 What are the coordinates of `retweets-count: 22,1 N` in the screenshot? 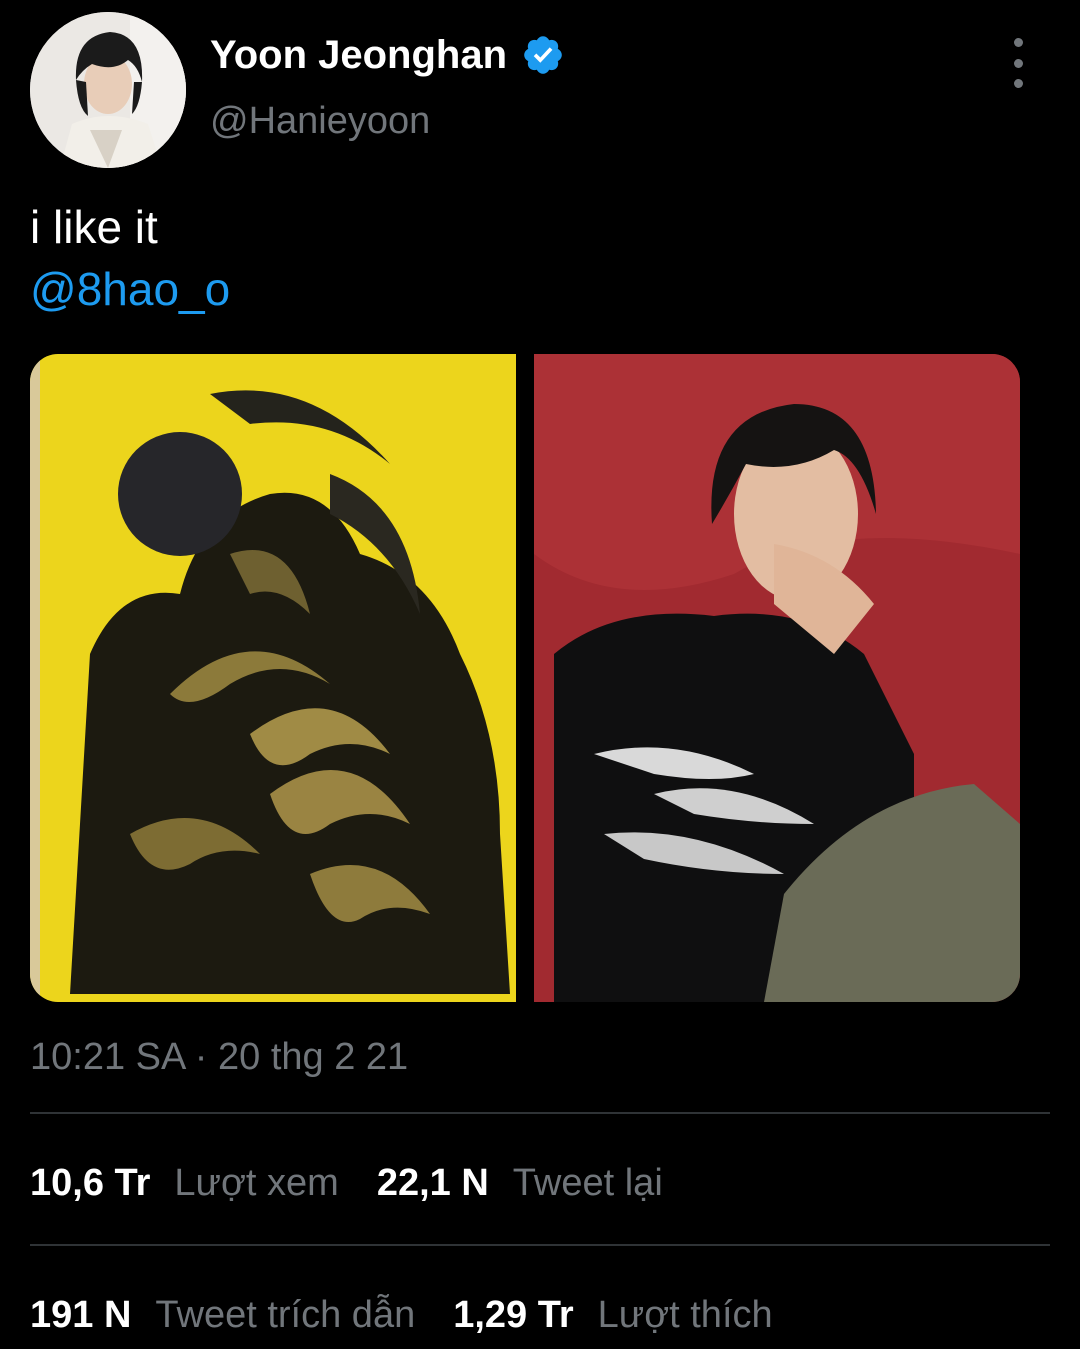 It's located at (432, 1183).